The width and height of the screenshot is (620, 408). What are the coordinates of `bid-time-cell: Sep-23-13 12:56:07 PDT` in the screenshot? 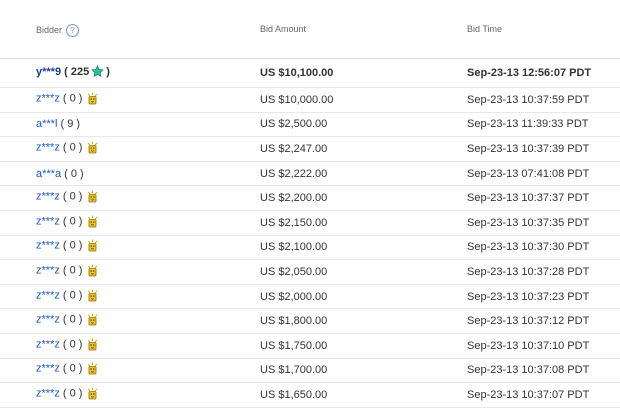 It's located at (529, 73).